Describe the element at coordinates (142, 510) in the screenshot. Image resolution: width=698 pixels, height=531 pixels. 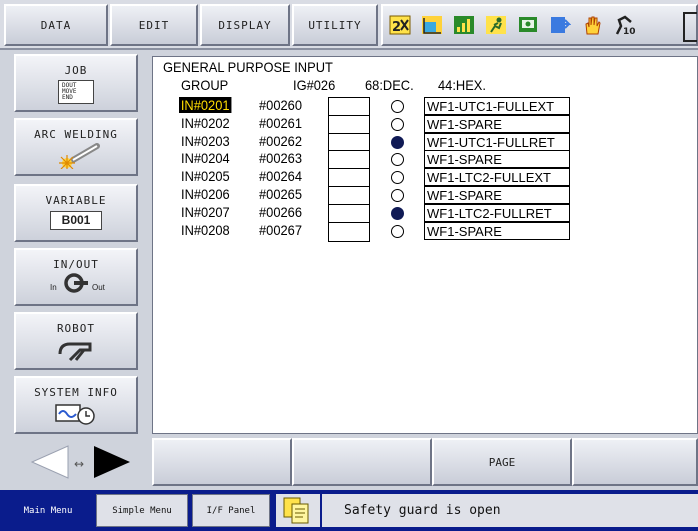
I see `simple-menu-button: Simple Menu` at that location.